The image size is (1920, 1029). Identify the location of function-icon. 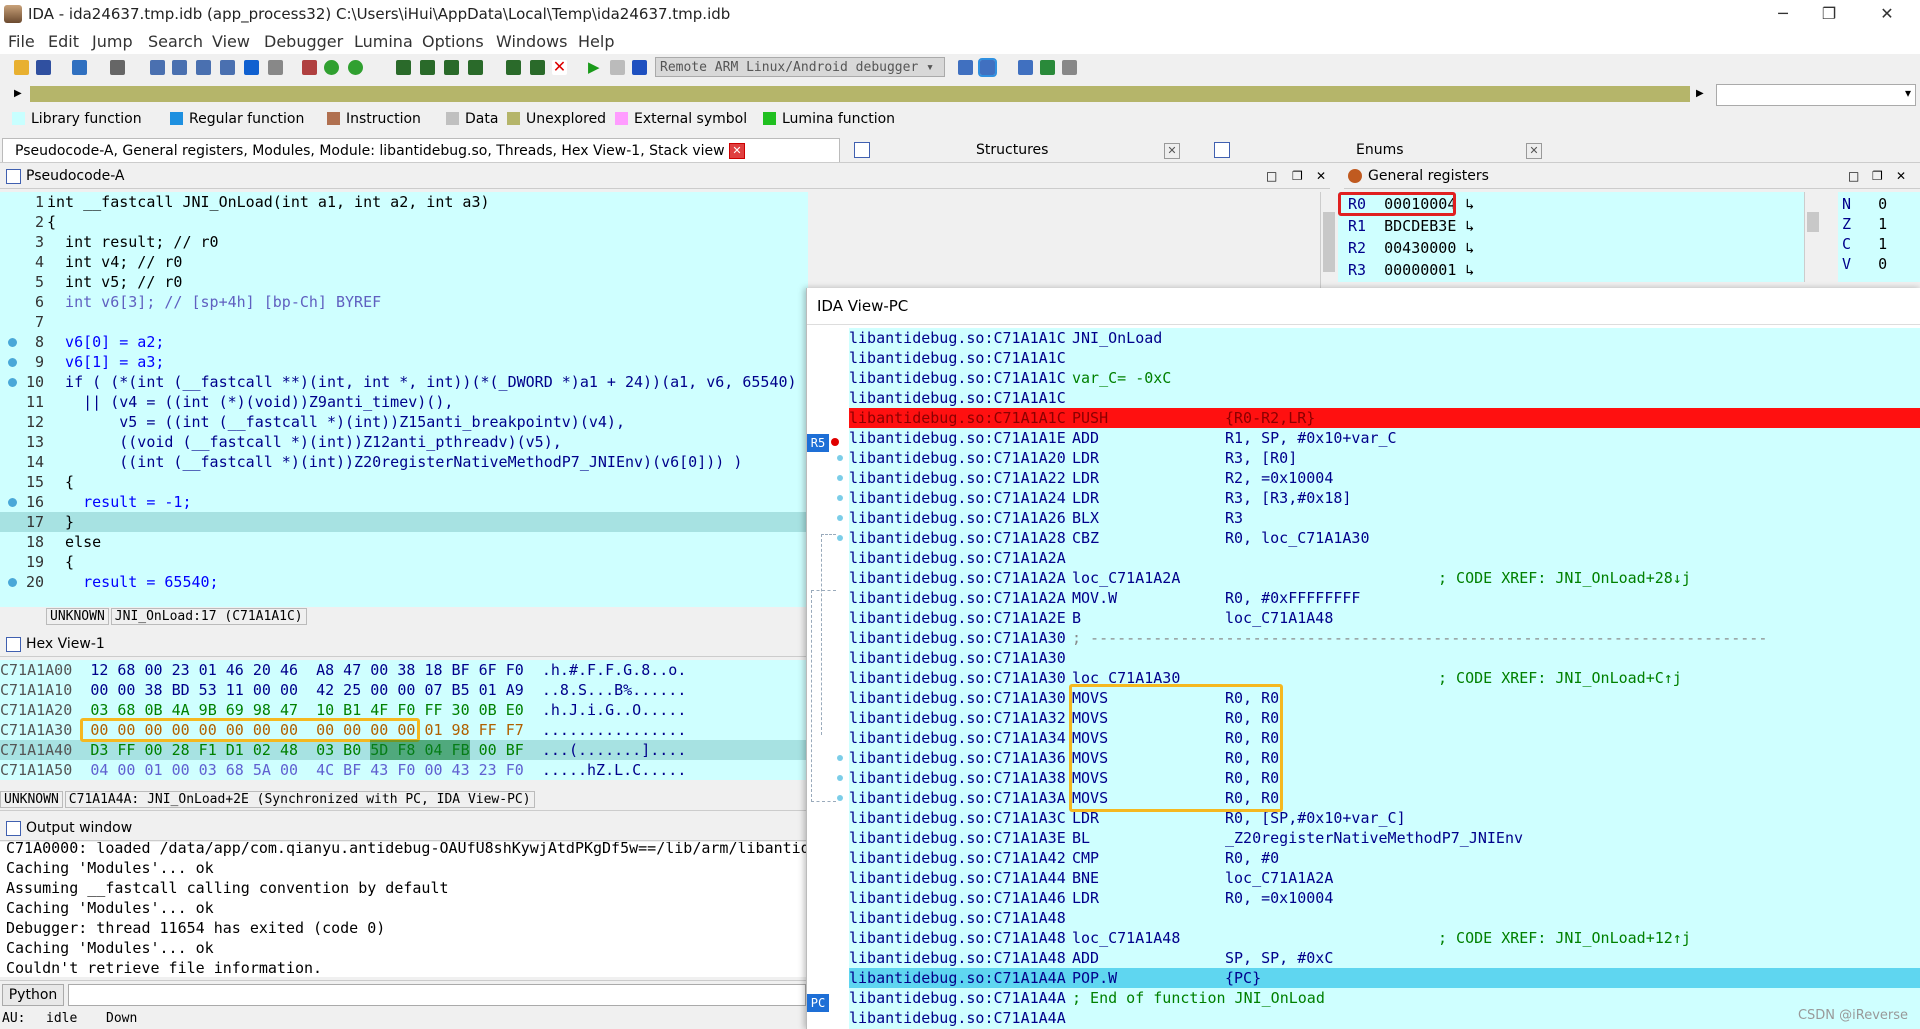
(403, 67).